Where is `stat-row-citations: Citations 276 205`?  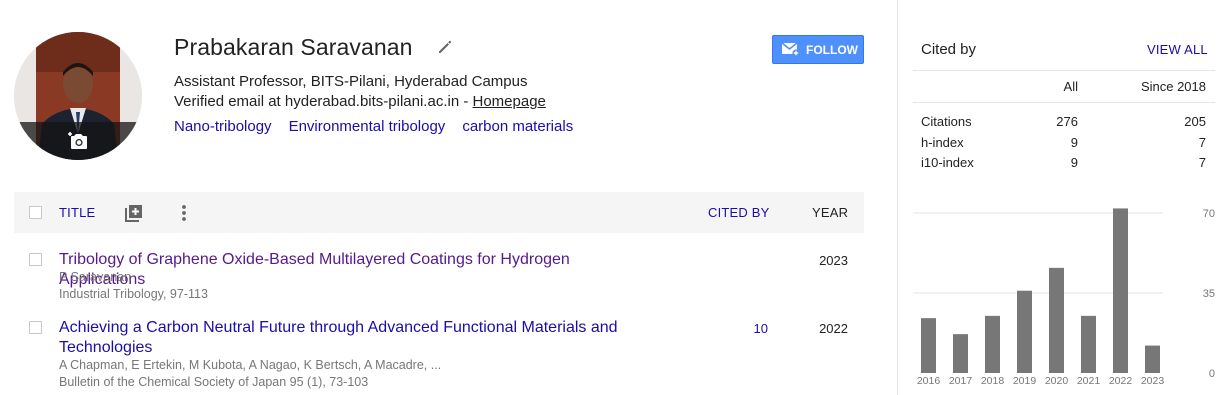 stat-row-citations: Citations 276 205 is located at coordinates (1063, 124).